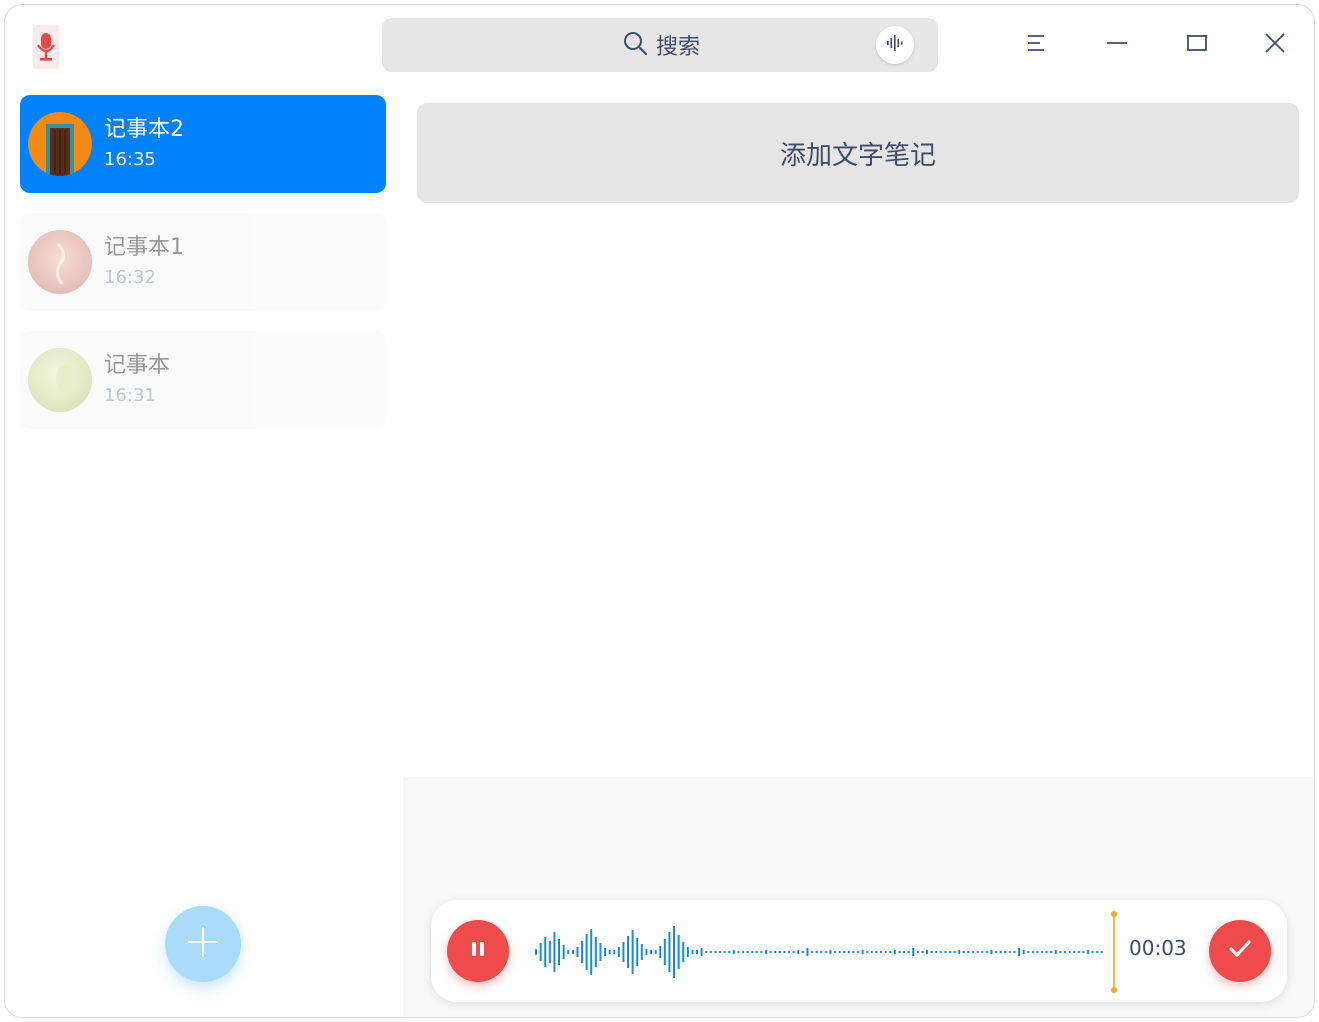  I want to click on notebook-name: 记事本1, so click(144, 247).